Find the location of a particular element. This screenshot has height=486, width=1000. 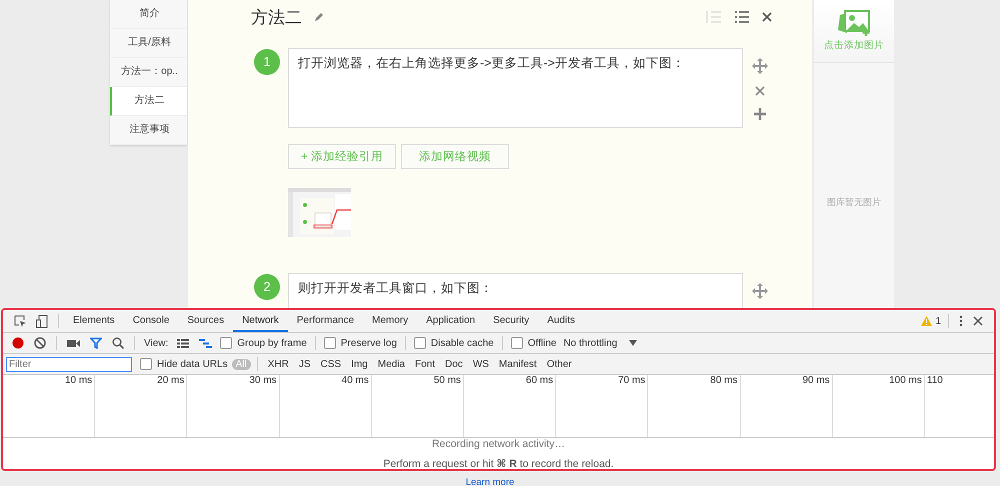

plus-icon is located at coordinates (760, 114).